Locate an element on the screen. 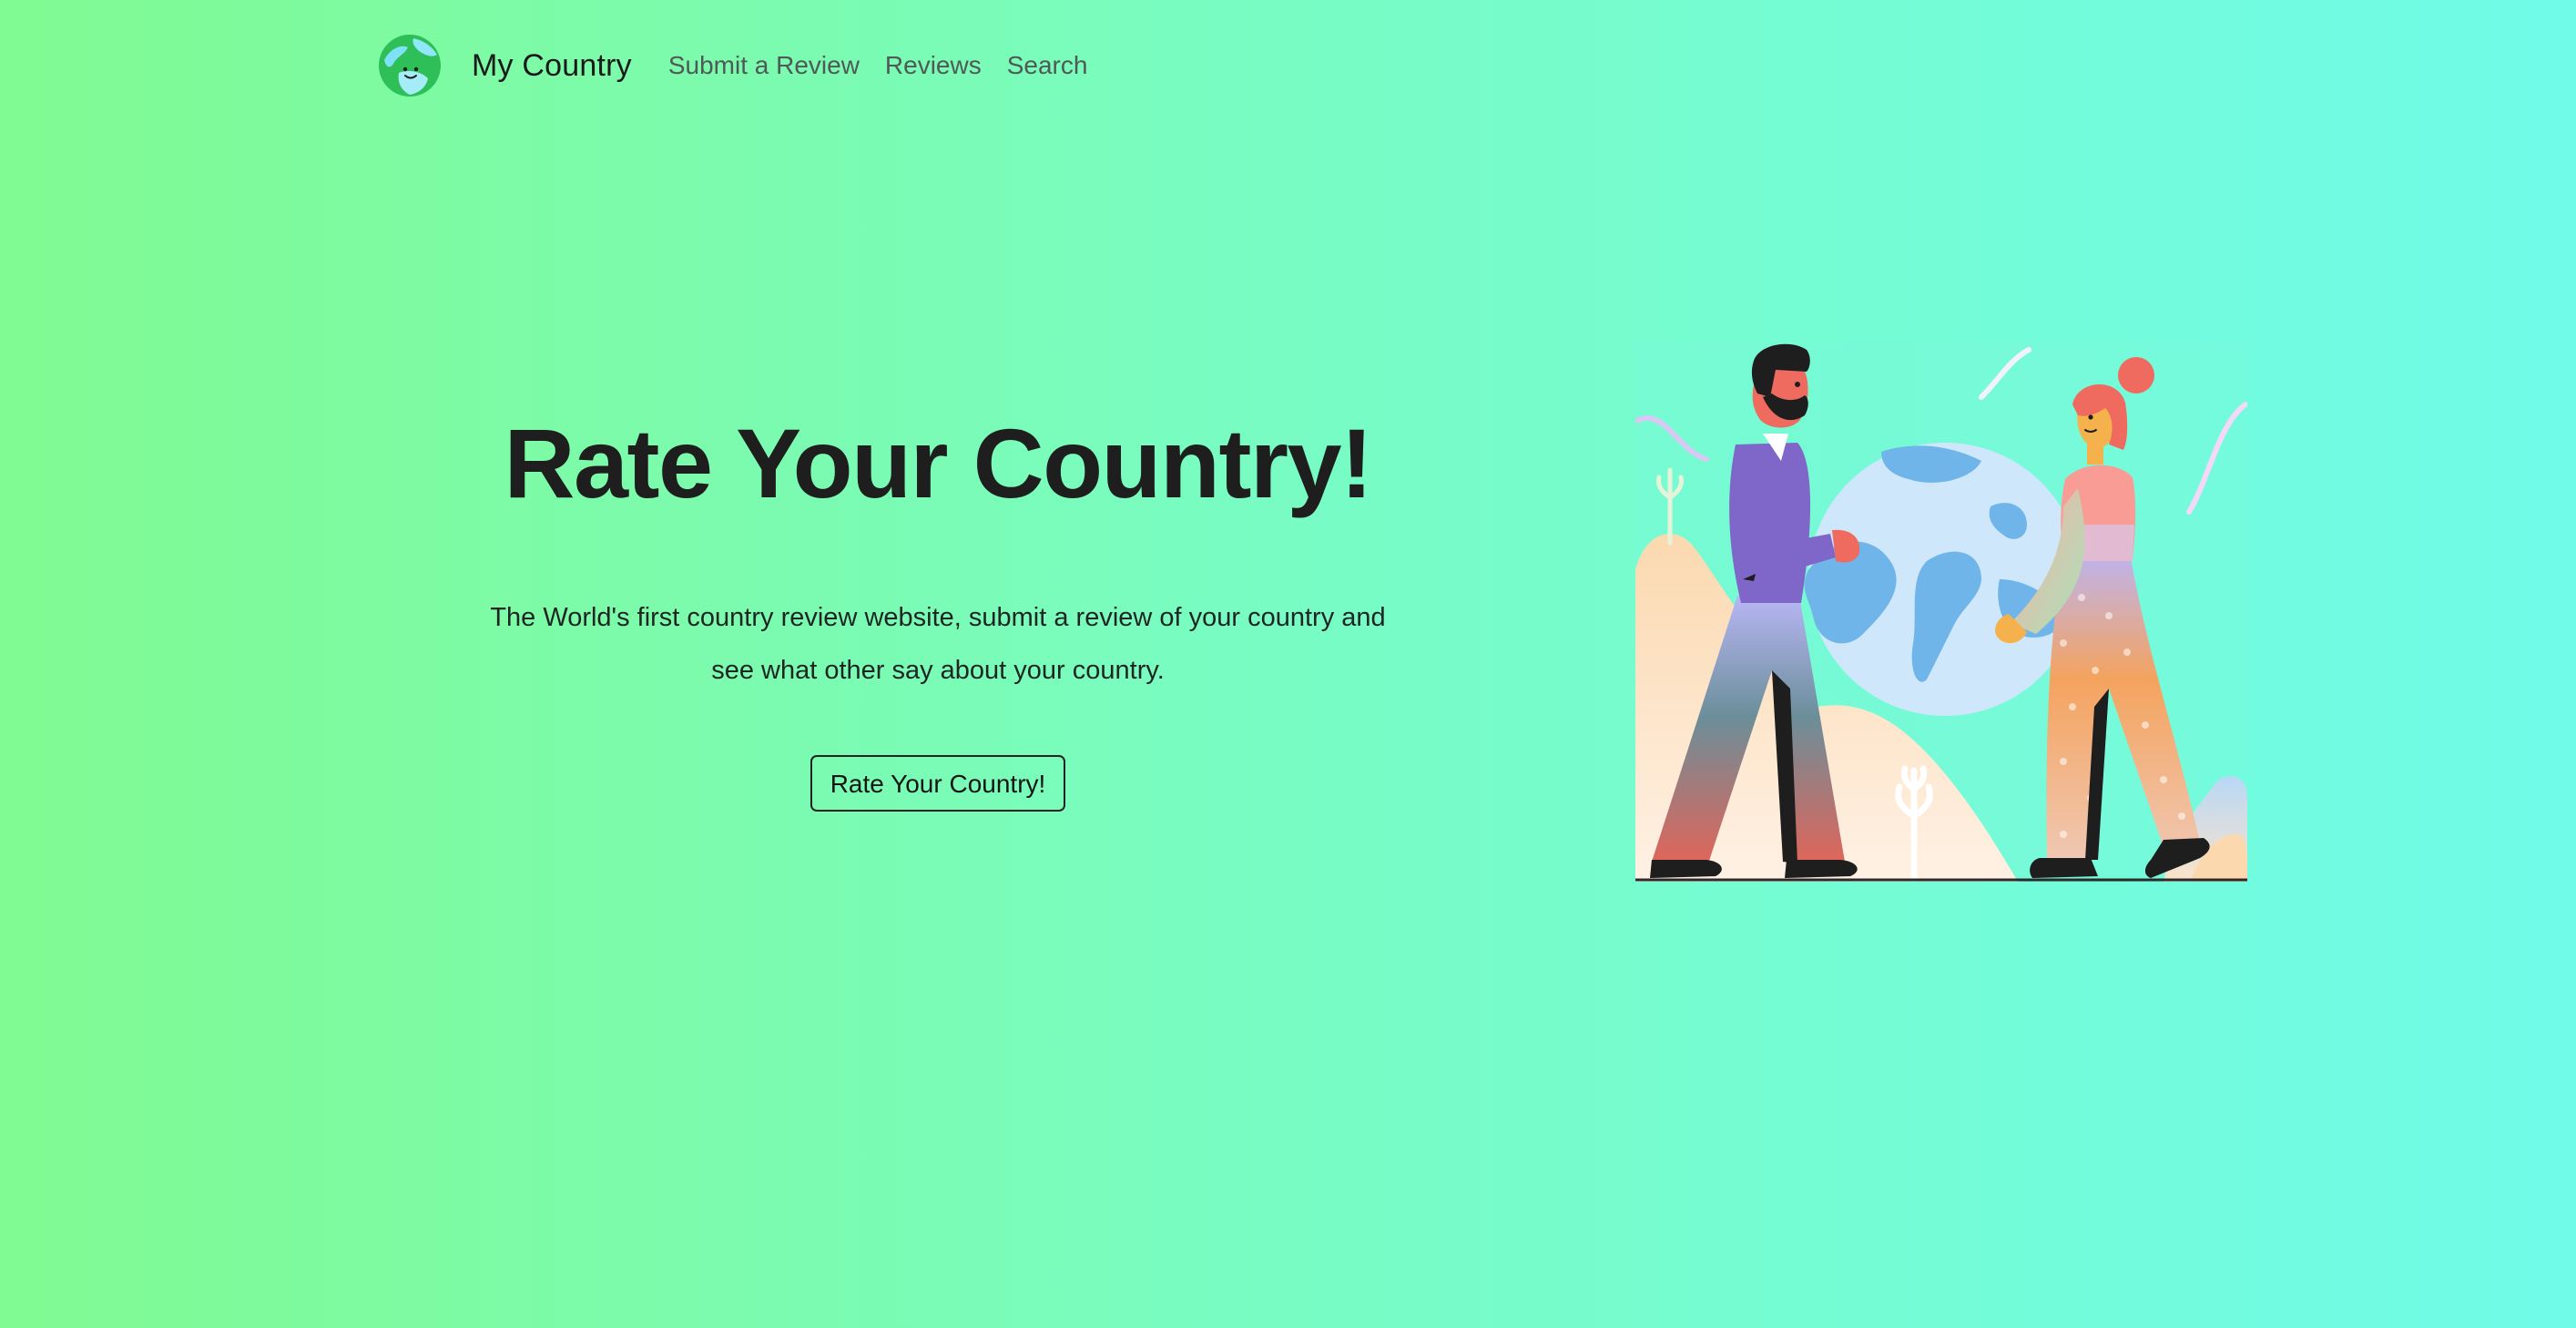 The height and width of the screenshot is (1328, 2576). nav-link-reviews: Reviews is located at coordinates (933, 65).